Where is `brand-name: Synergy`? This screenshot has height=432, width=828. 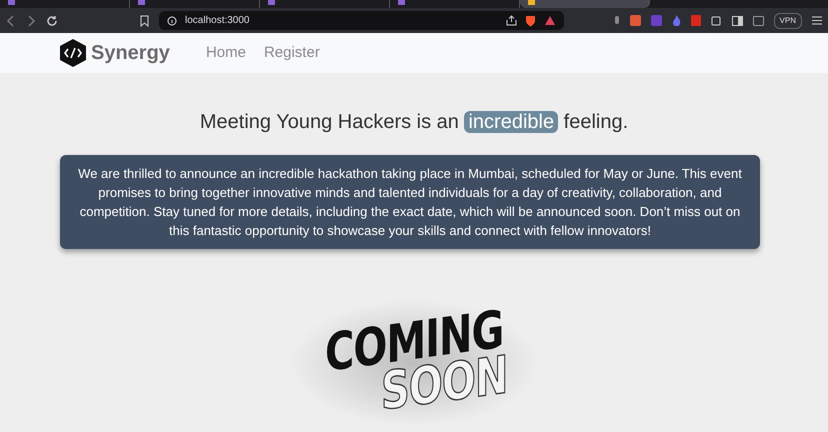
brand-name: Synergy is located at coordinates (130, 53).